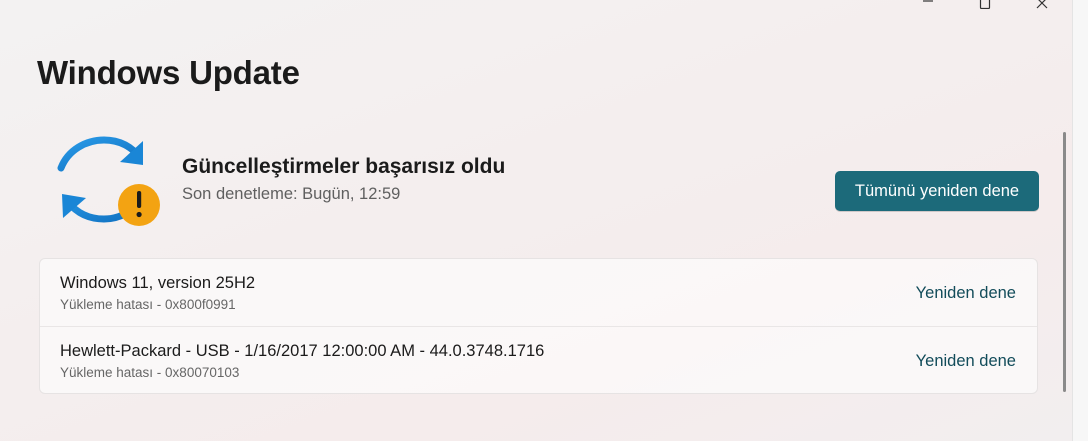  Describe the element at coordinates (148, 304) in the screenshot. I see `update-error: Yükleme hatası - 0x800f0991` at that location.